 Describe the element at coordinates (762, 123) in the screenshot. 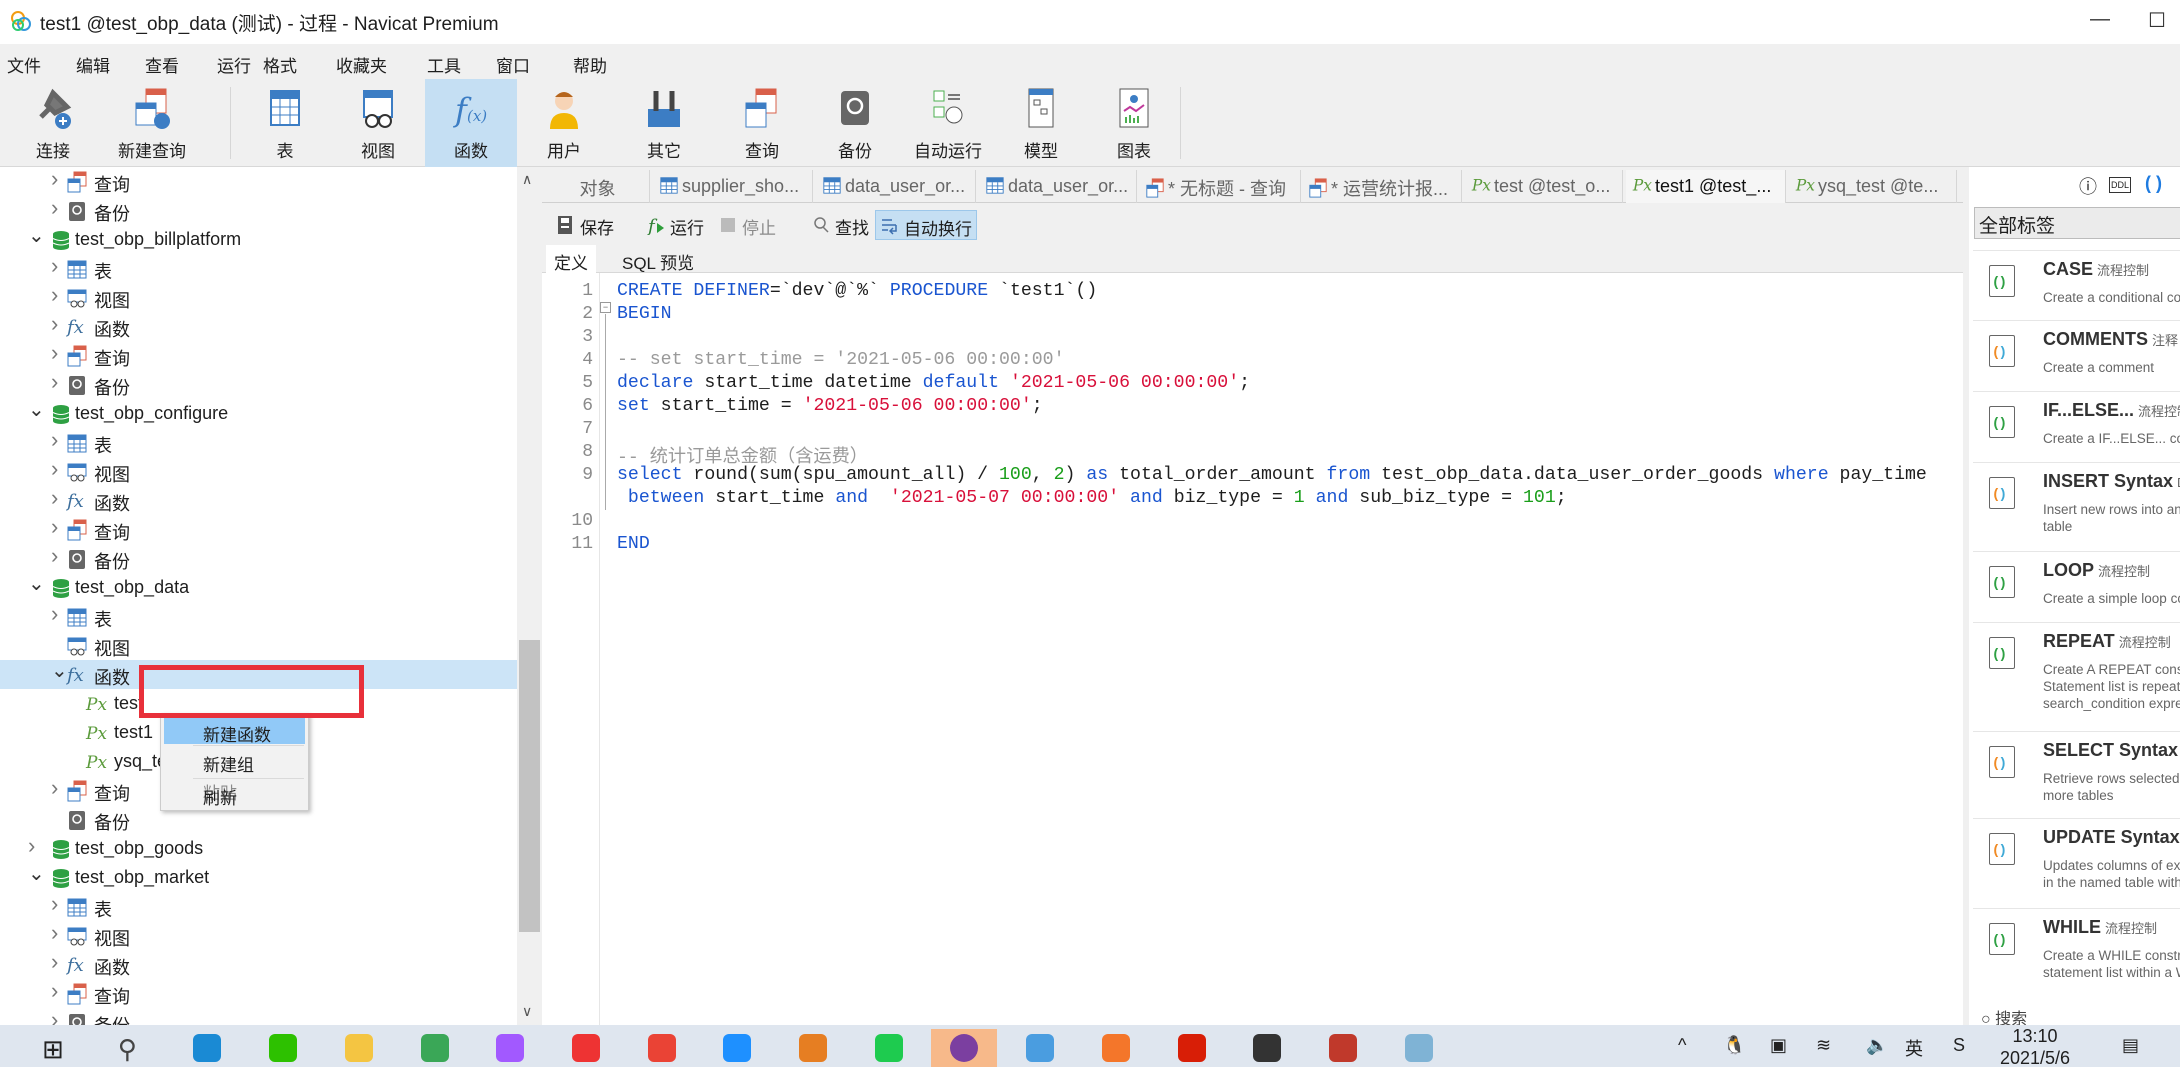

I see `toolbar-button-7: 查询` at that location.